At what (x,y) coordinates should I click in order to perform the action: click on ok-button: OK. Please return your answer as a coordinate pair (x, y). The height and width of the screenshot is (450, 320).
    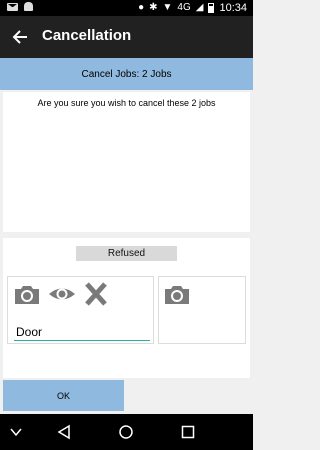
    Looking at the image, I should click on (63, 395).